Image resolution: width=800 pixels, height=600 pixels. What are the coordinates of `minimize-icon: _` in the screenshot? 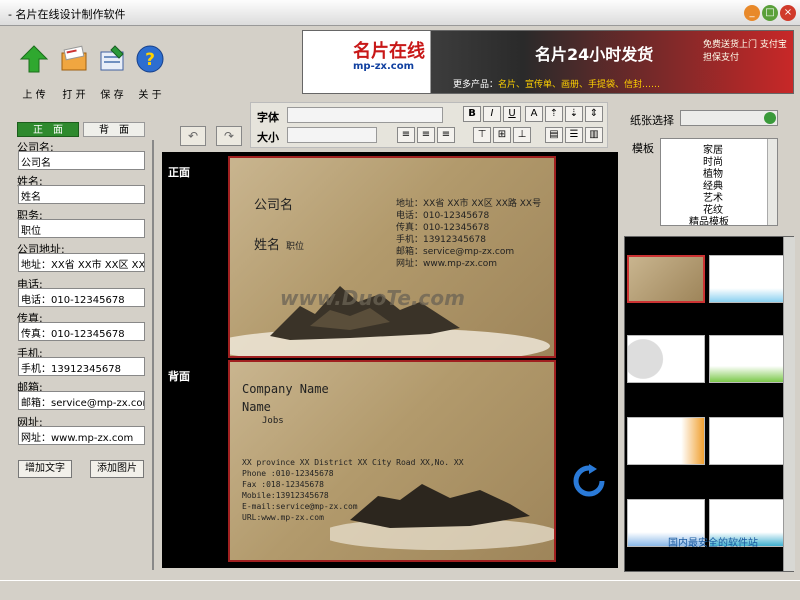 It's located at (752, 13).